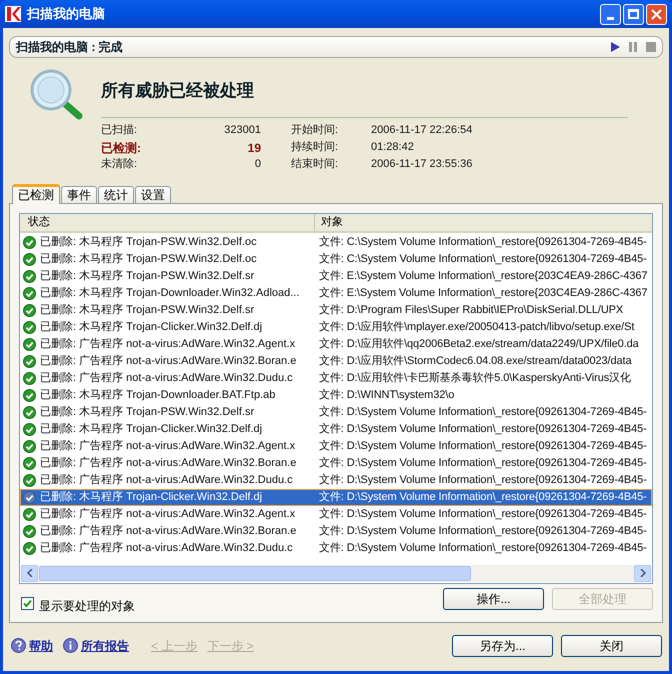 The image size is (672, 674). What do you see at coordinates (476, 327) in the screenshot?
I see `object-text: 文件: D:\应用软件\mplayer.exe/20050413-patch/libvo/setup.exe/St` at bounding box center [476, 327].